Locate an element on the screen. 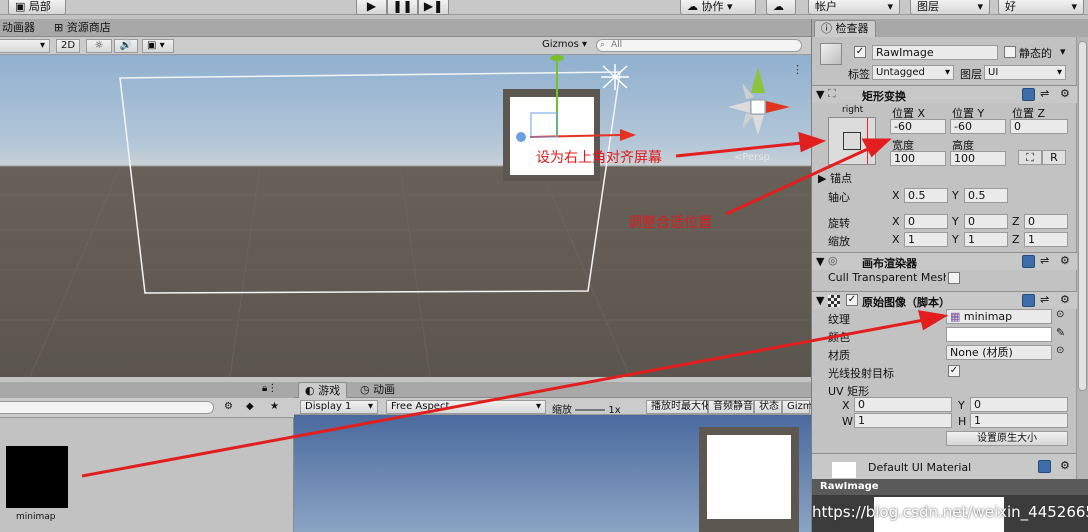 The image size is (1088, 532). arrow-align-head is located at coordinates (812, 142).